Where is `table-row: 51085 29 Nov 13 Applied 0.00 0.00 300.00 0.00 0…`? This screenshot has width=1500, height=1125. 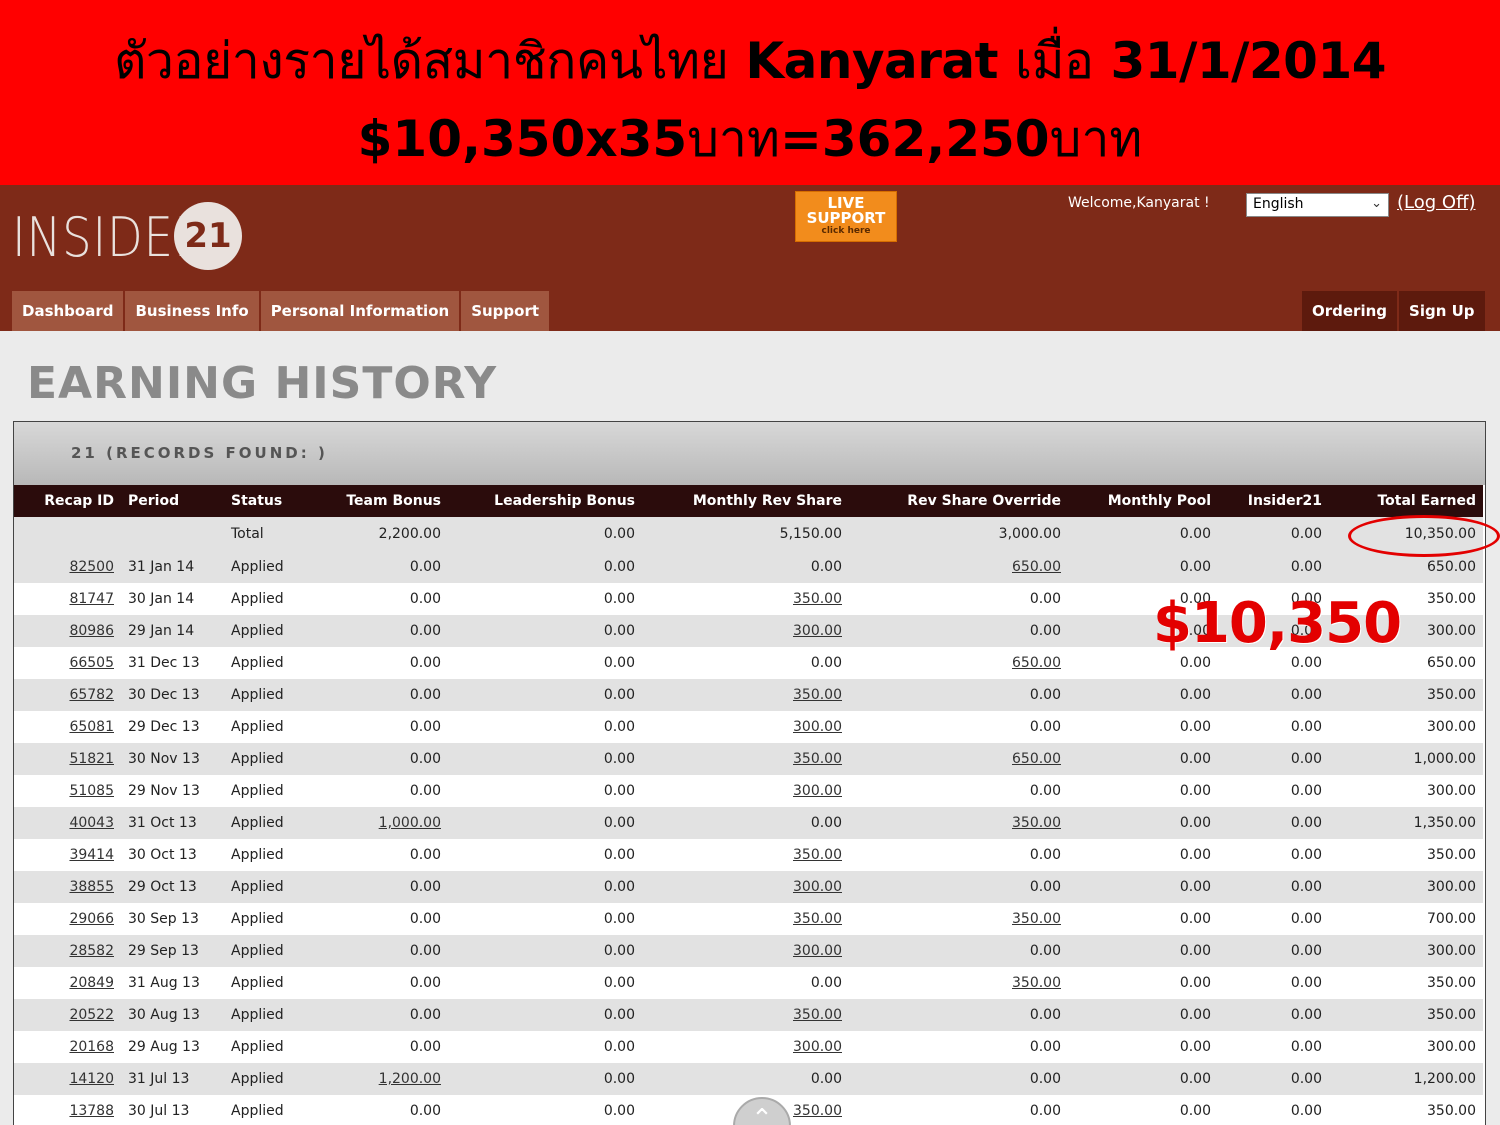 table-row: 51085 29 Nov 13 Applied 0.00 0.00 300.00 0.00 0… is located at coordinates (748, 791).